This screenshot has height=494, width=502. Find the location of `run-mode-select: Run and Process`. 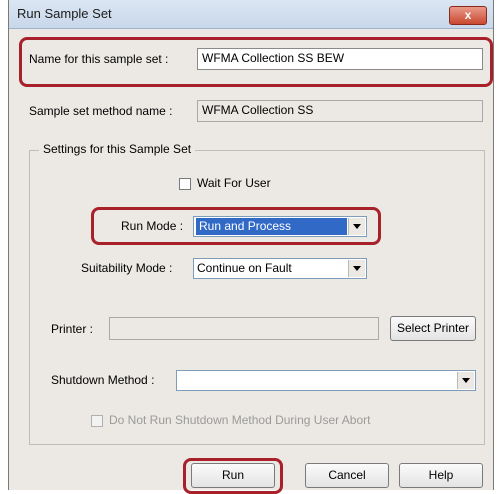

run-mode-select: Run and Process is located at coordinates (280, 226).